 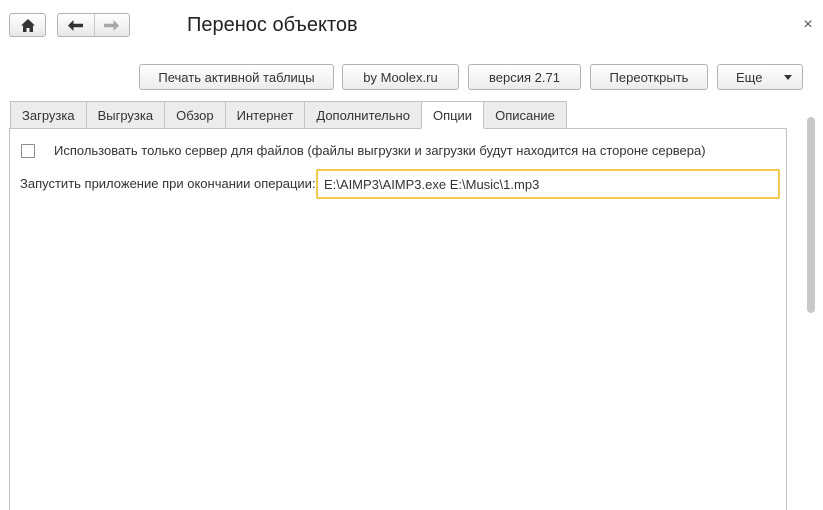 I want to click on tab-opisanie: Описание, so click(x=525, y=115).